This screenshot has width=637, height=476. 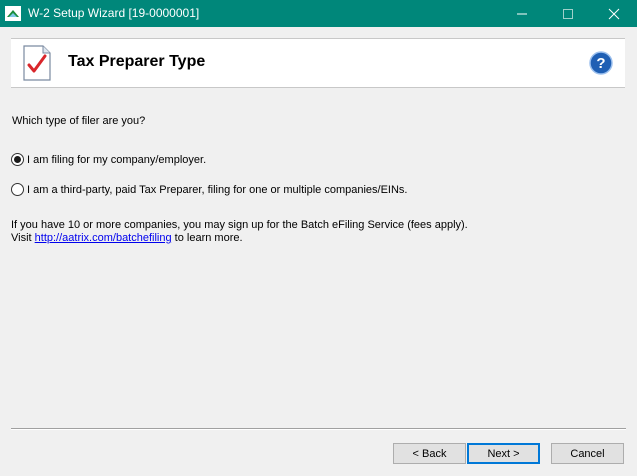 I want to click on option-label: I am filing for my company/employer., so click(x=117, y=159).